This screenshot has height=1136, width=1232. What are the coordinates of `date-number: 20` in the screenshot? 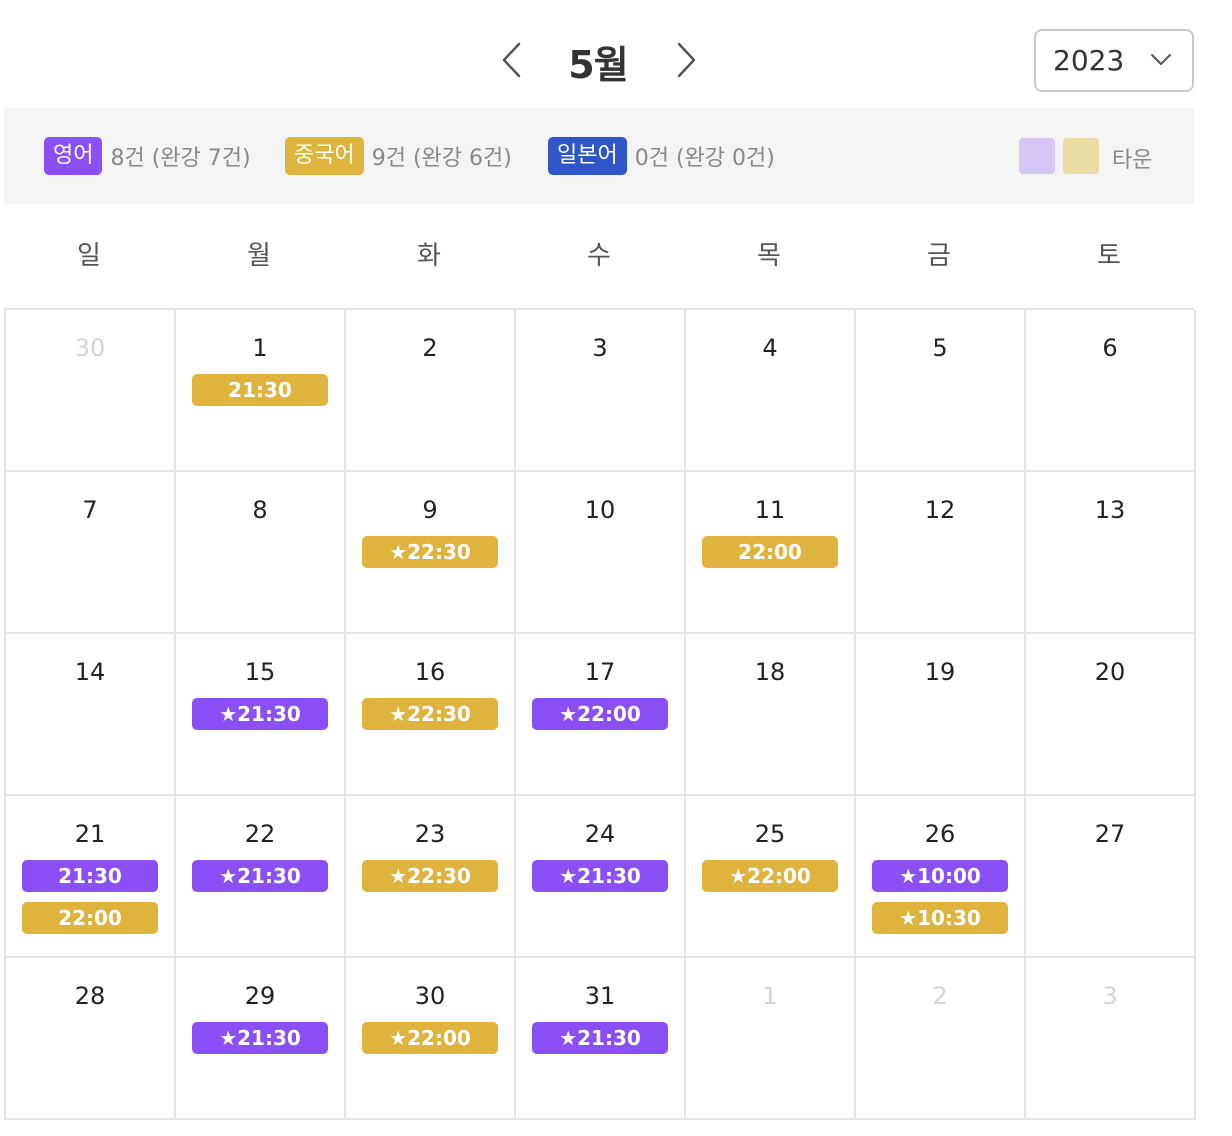 It's located at (1110, 672).